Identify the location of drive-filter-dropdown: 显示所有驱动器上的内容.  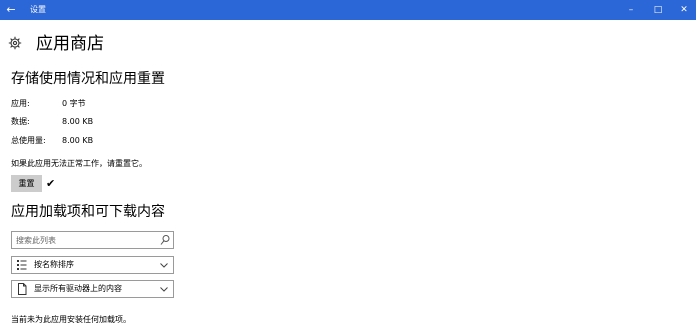
(92, 289).